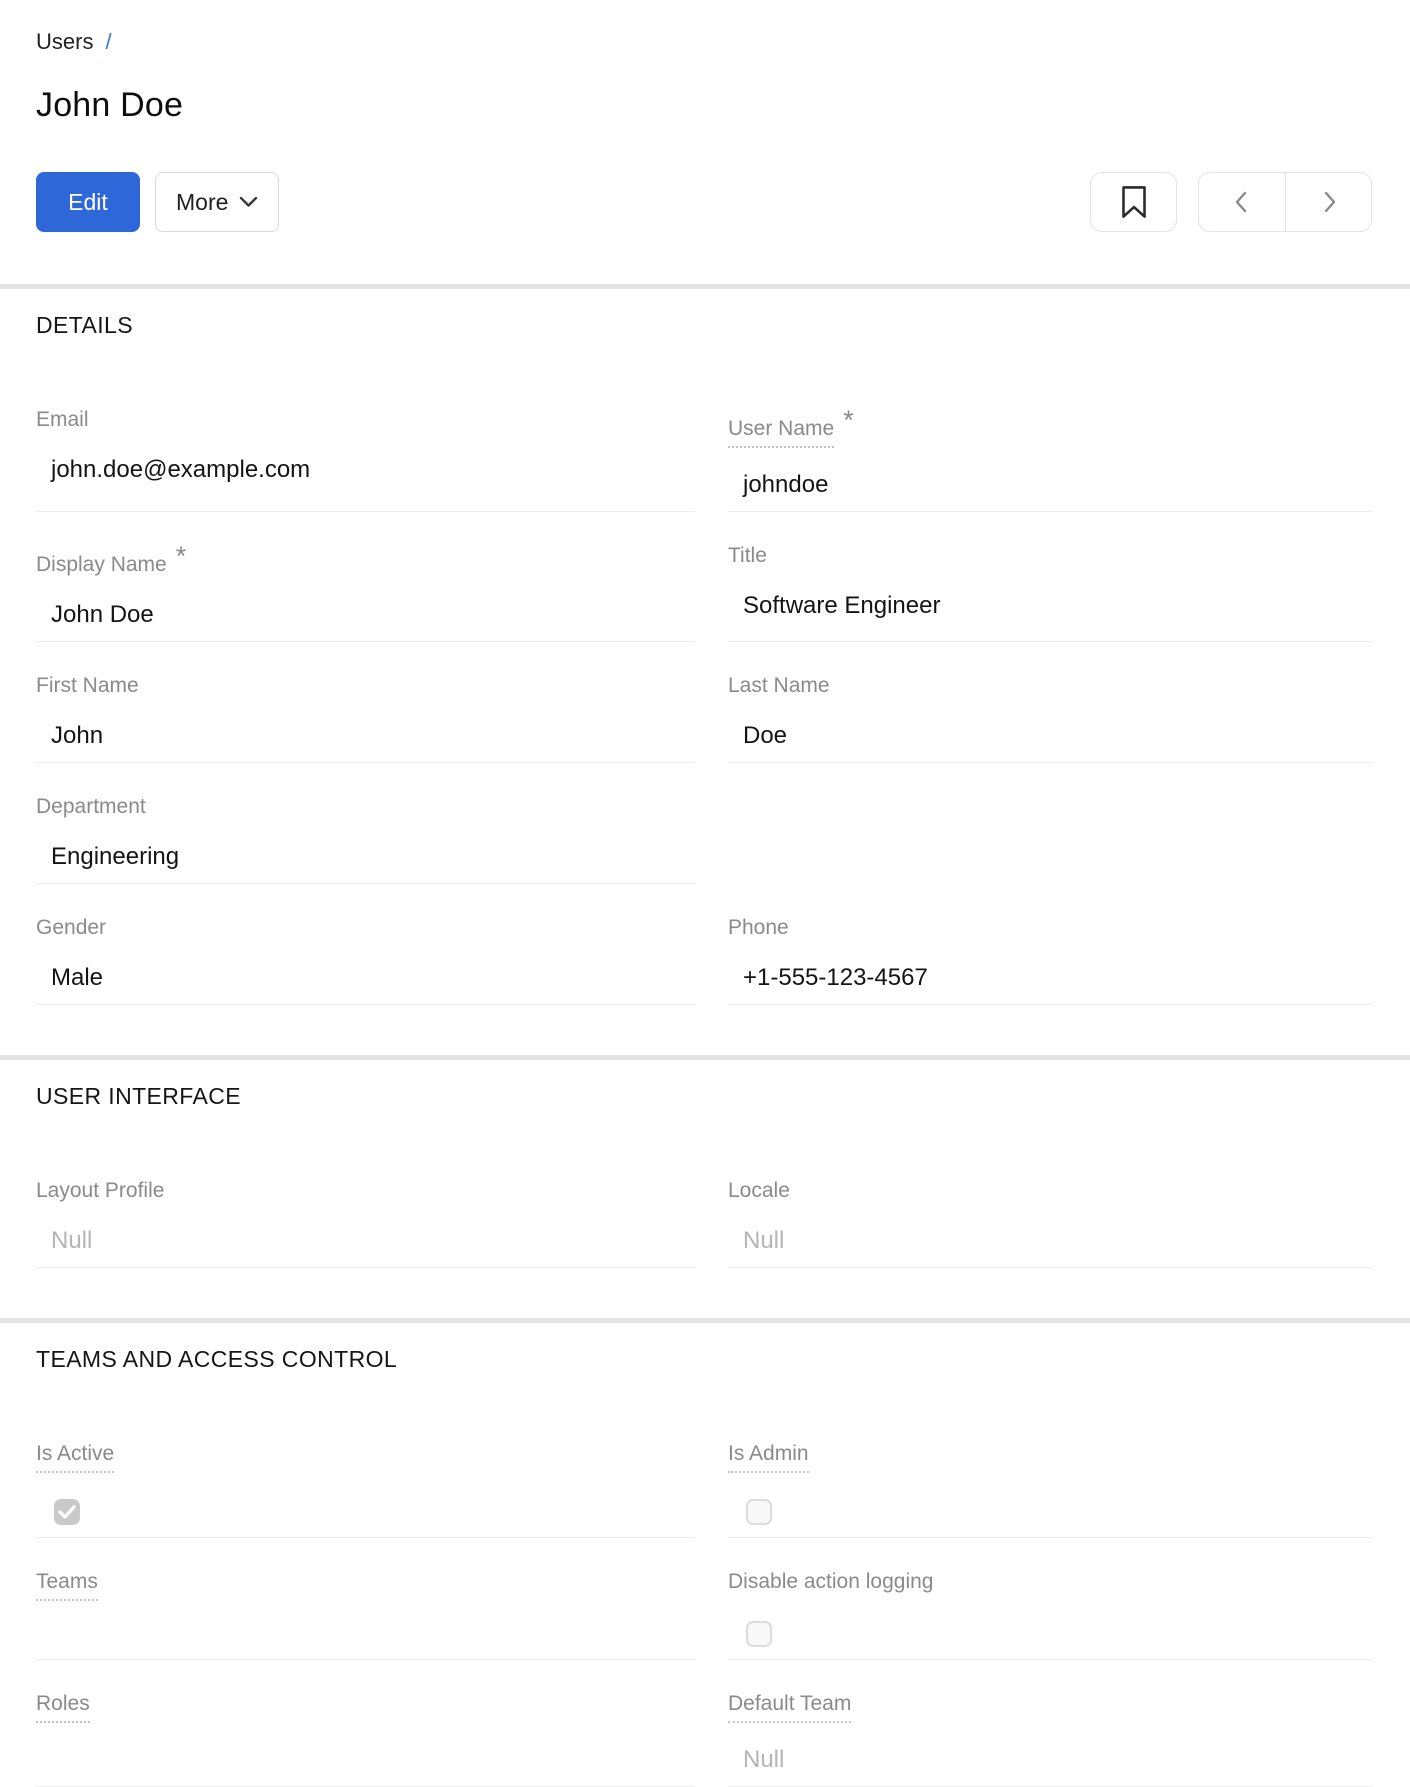  Describe the element at coordinates (835, 977) in the screenshot. I see `field-value: +1-555-123-4567` at that location.